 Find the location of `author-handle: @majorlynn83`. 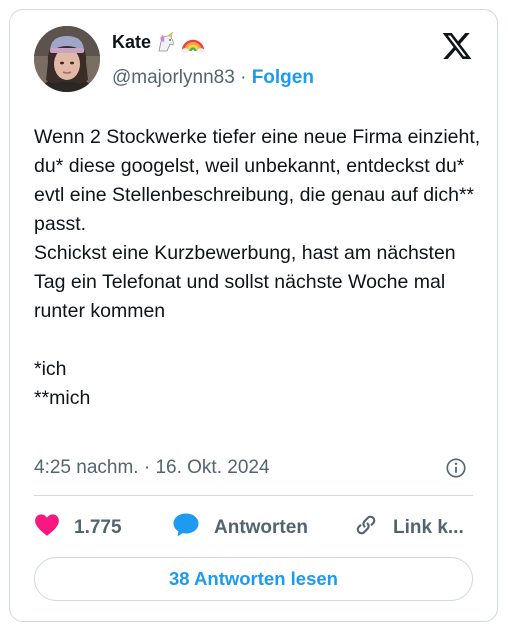

author-handle: @majorlynn83 is located at coordinates (173, 77).